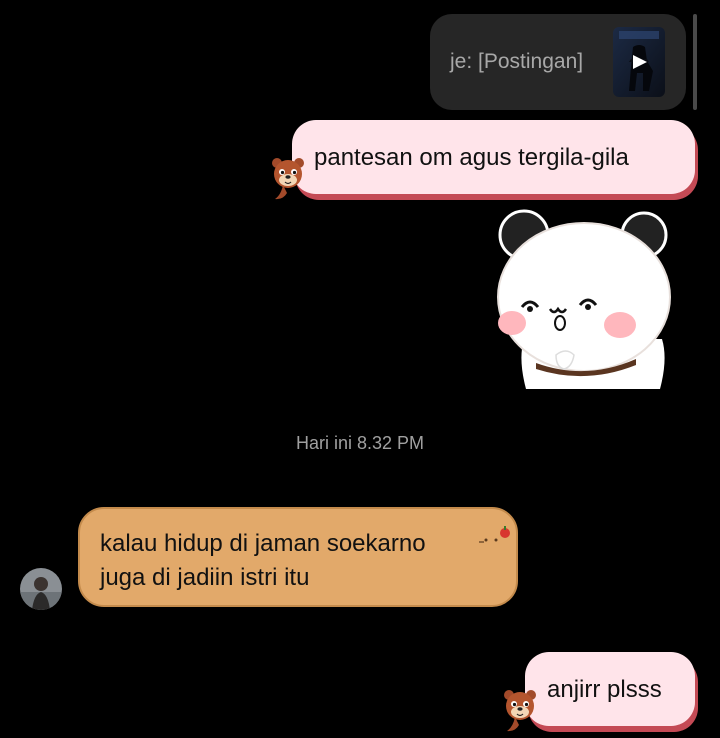 This screenshot has height=738, width=720. I want to click on sent-message-bubble: pantesan om agus tergila-gila, so click(493, 157).